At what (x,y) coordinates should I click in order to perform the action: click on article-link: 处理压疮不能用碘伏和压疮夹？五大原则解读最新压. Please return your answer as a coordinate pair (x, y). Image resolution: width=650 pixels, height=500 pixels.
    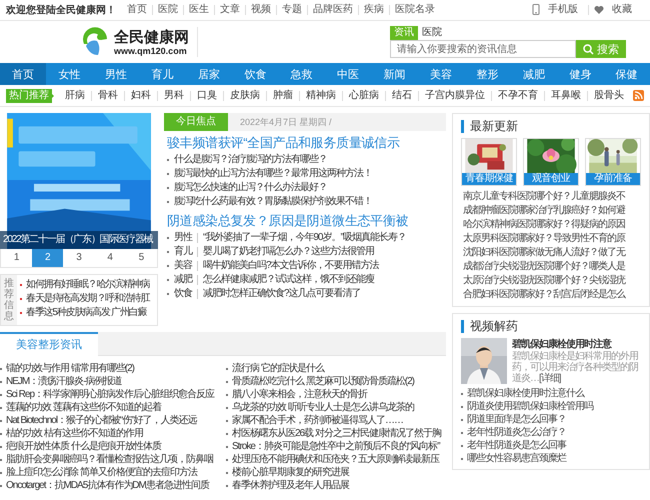
    Looking at the image, I should click on (335, 459).